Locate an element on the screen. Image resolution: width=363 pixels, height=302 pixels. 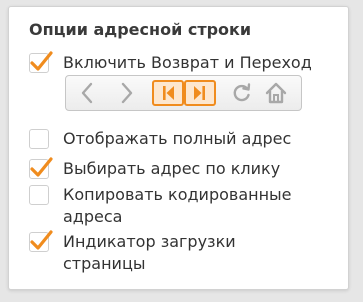
navigation-buttons-group is located at coordinates (183, 93).